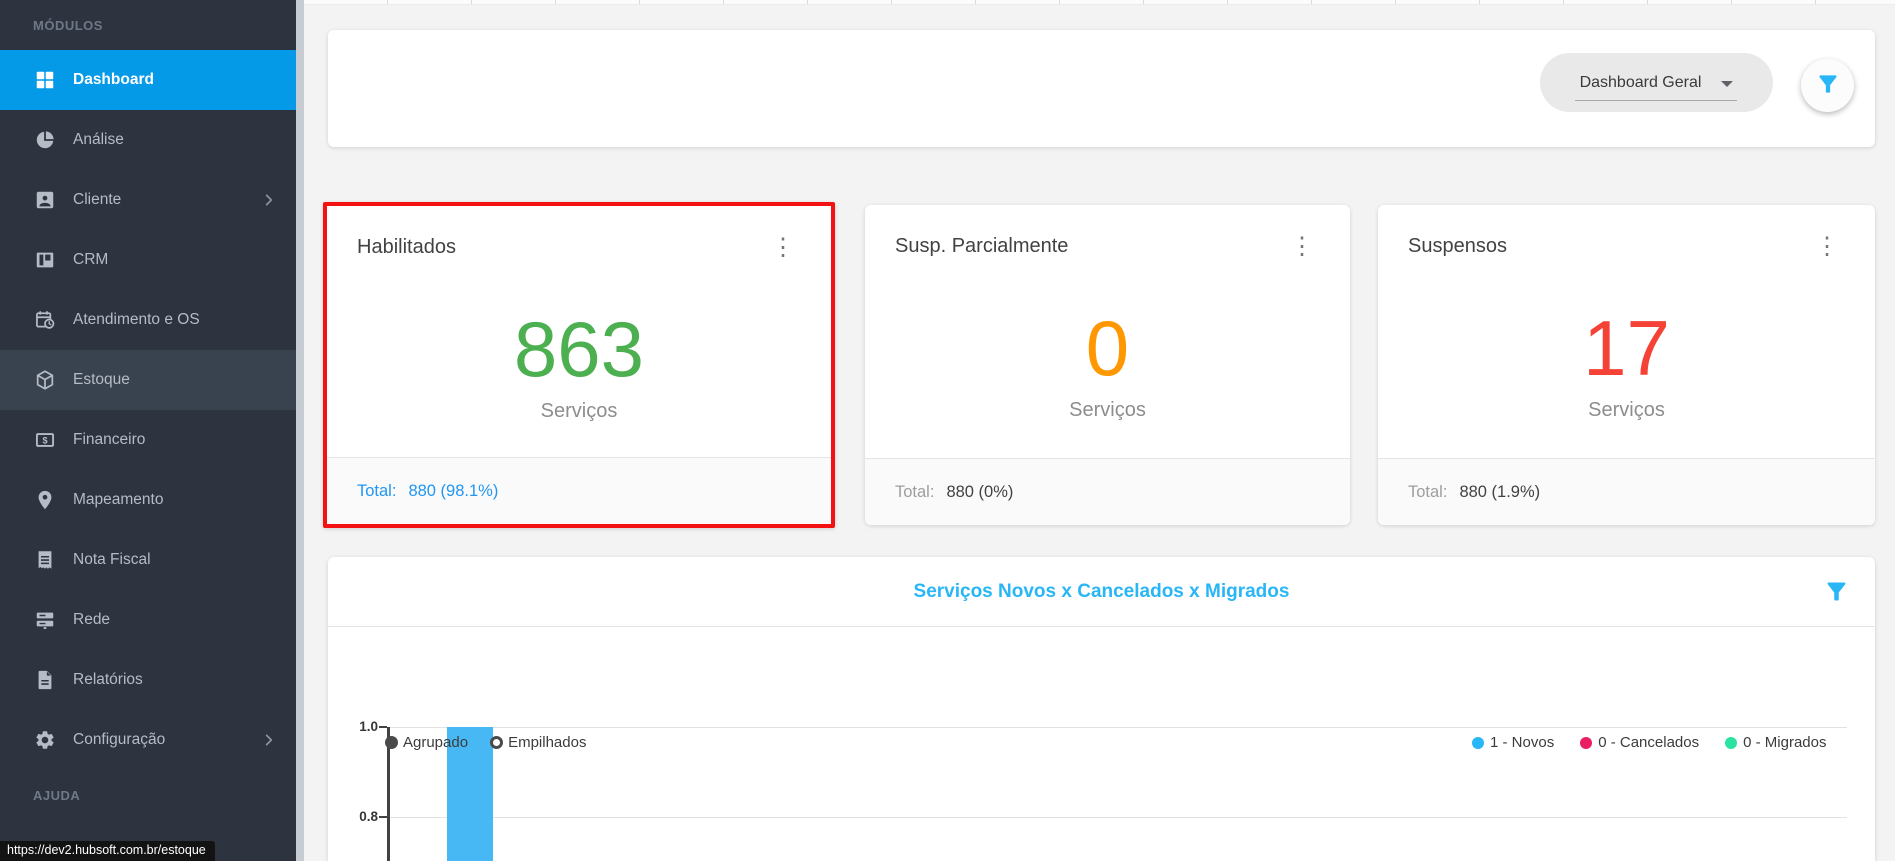 This screenshot has width=1895, height=861. What do you see at coordinates (148, 440) in the screenshot?
I see `sidebar-item-financeiro: $ Financeiro` at bounding box center [148, 440].